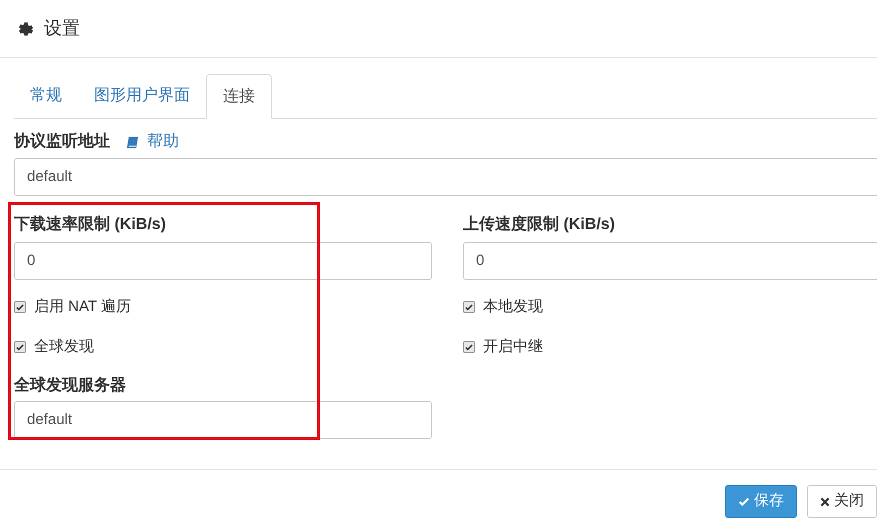 The image size is (877, 521). What do you see at coordinates (90, 224) in the screenshot?
I see `field-label: 下载速率限制 (KiB/s)` at bounding box center [90, 224].